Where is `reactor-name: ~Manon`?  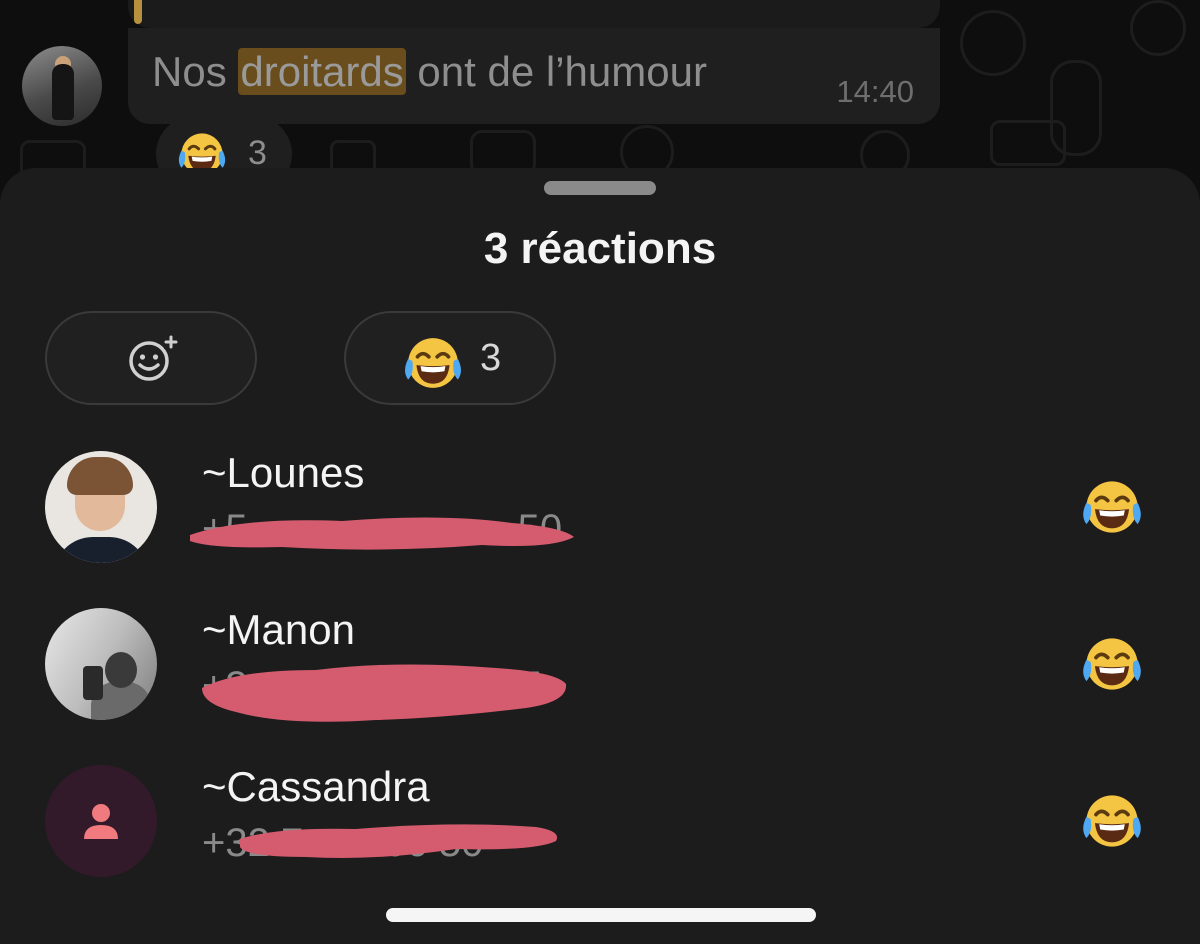 reactor-name: ~Manon is located at coordinates (278, 629).